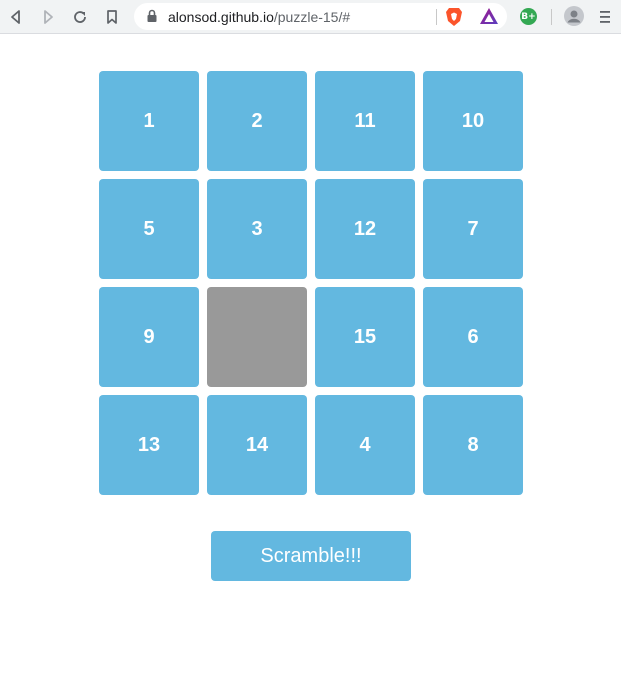  I want to click on puzzle-tile: 4, so click(365, 445).